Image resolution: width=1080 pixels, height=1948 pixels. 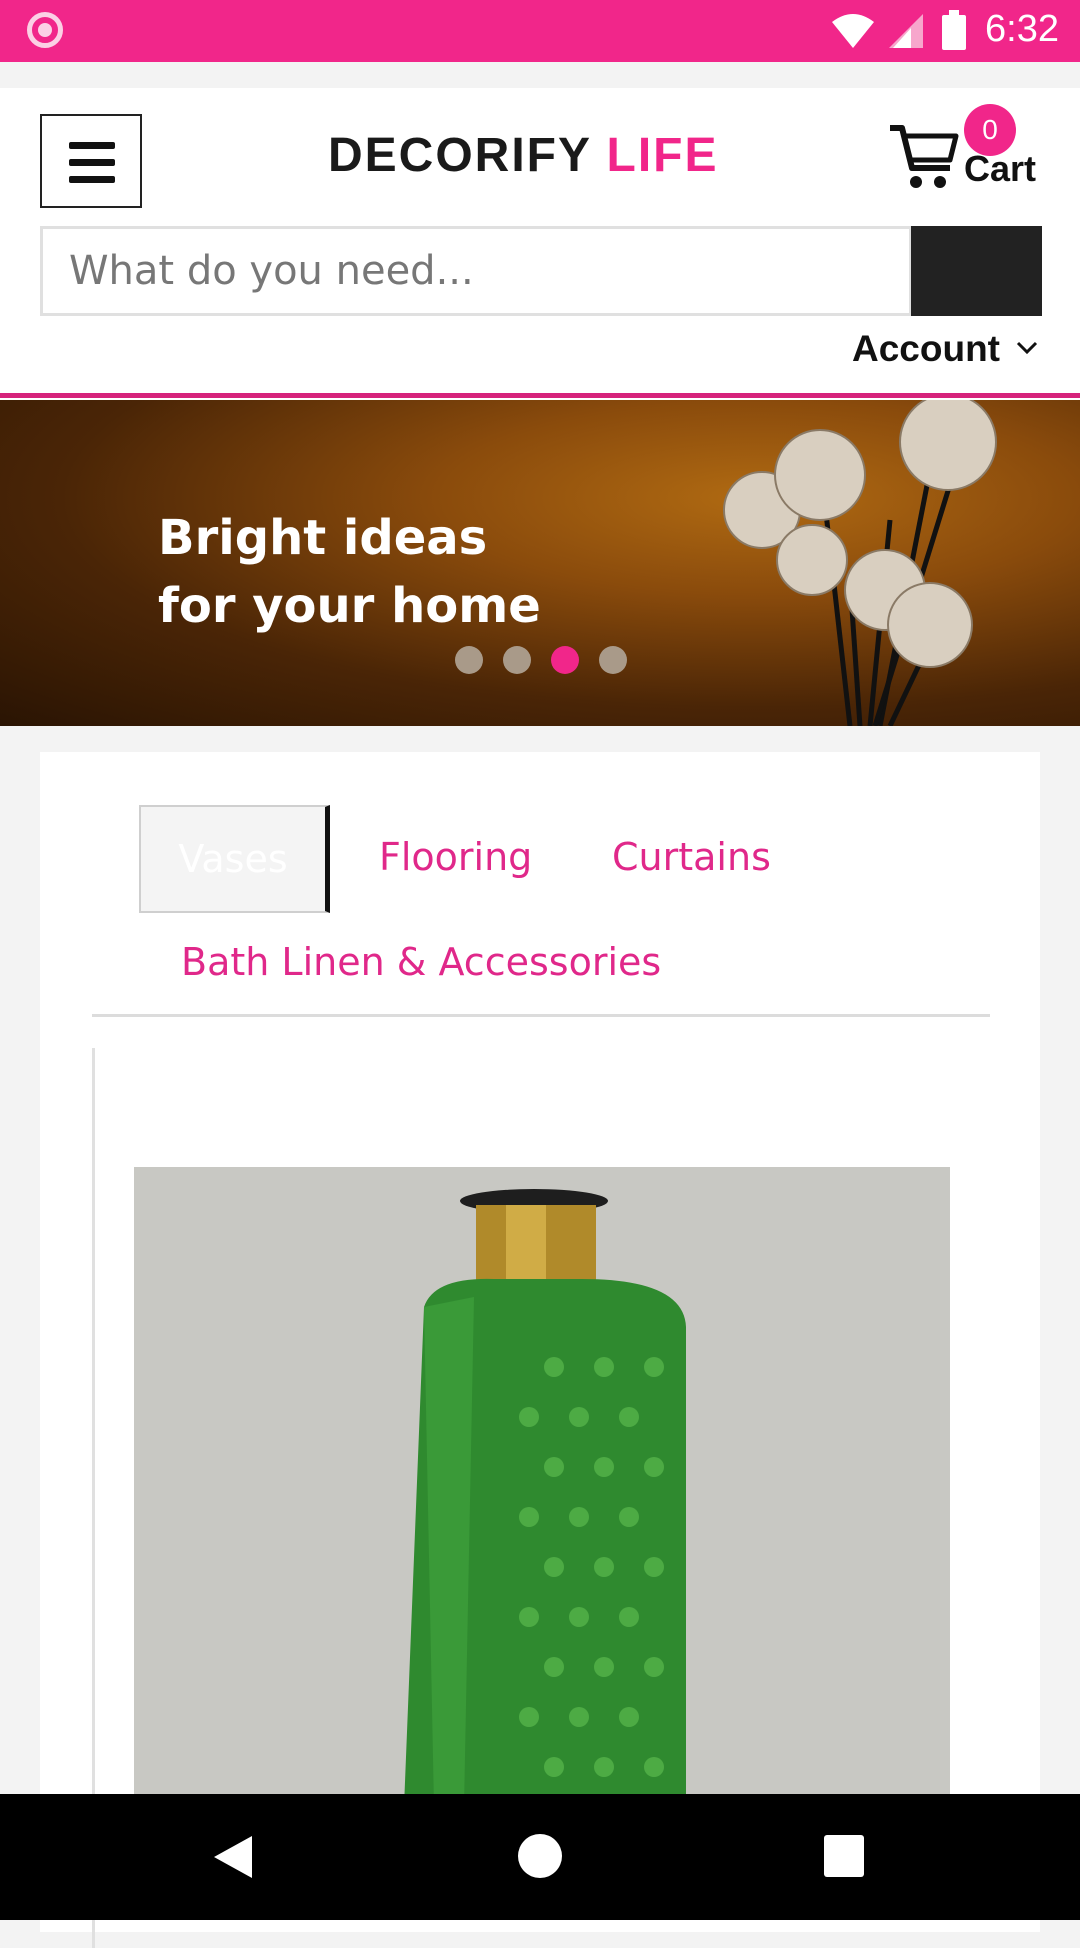 What do you see at coordinates (460, 155) in the screenshot?
I see `logo-text-main: DECORIFY` at bounding box center [460, 155].